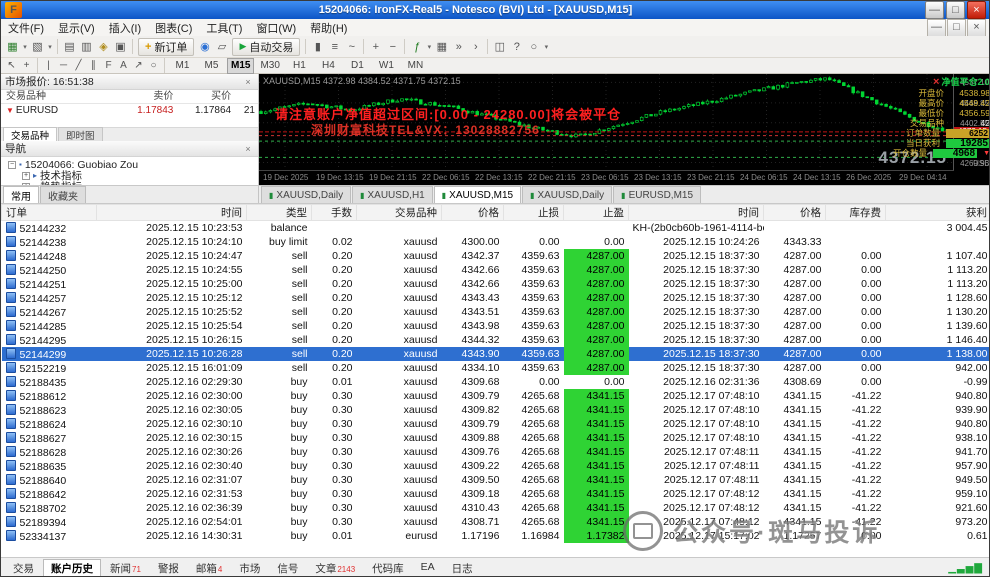 The image size is (990, 577). What do you see at coordinates (173, 28) in the screenshot?
I see `menu-item-3: 图表(C)` at bounding box center [173, 28].